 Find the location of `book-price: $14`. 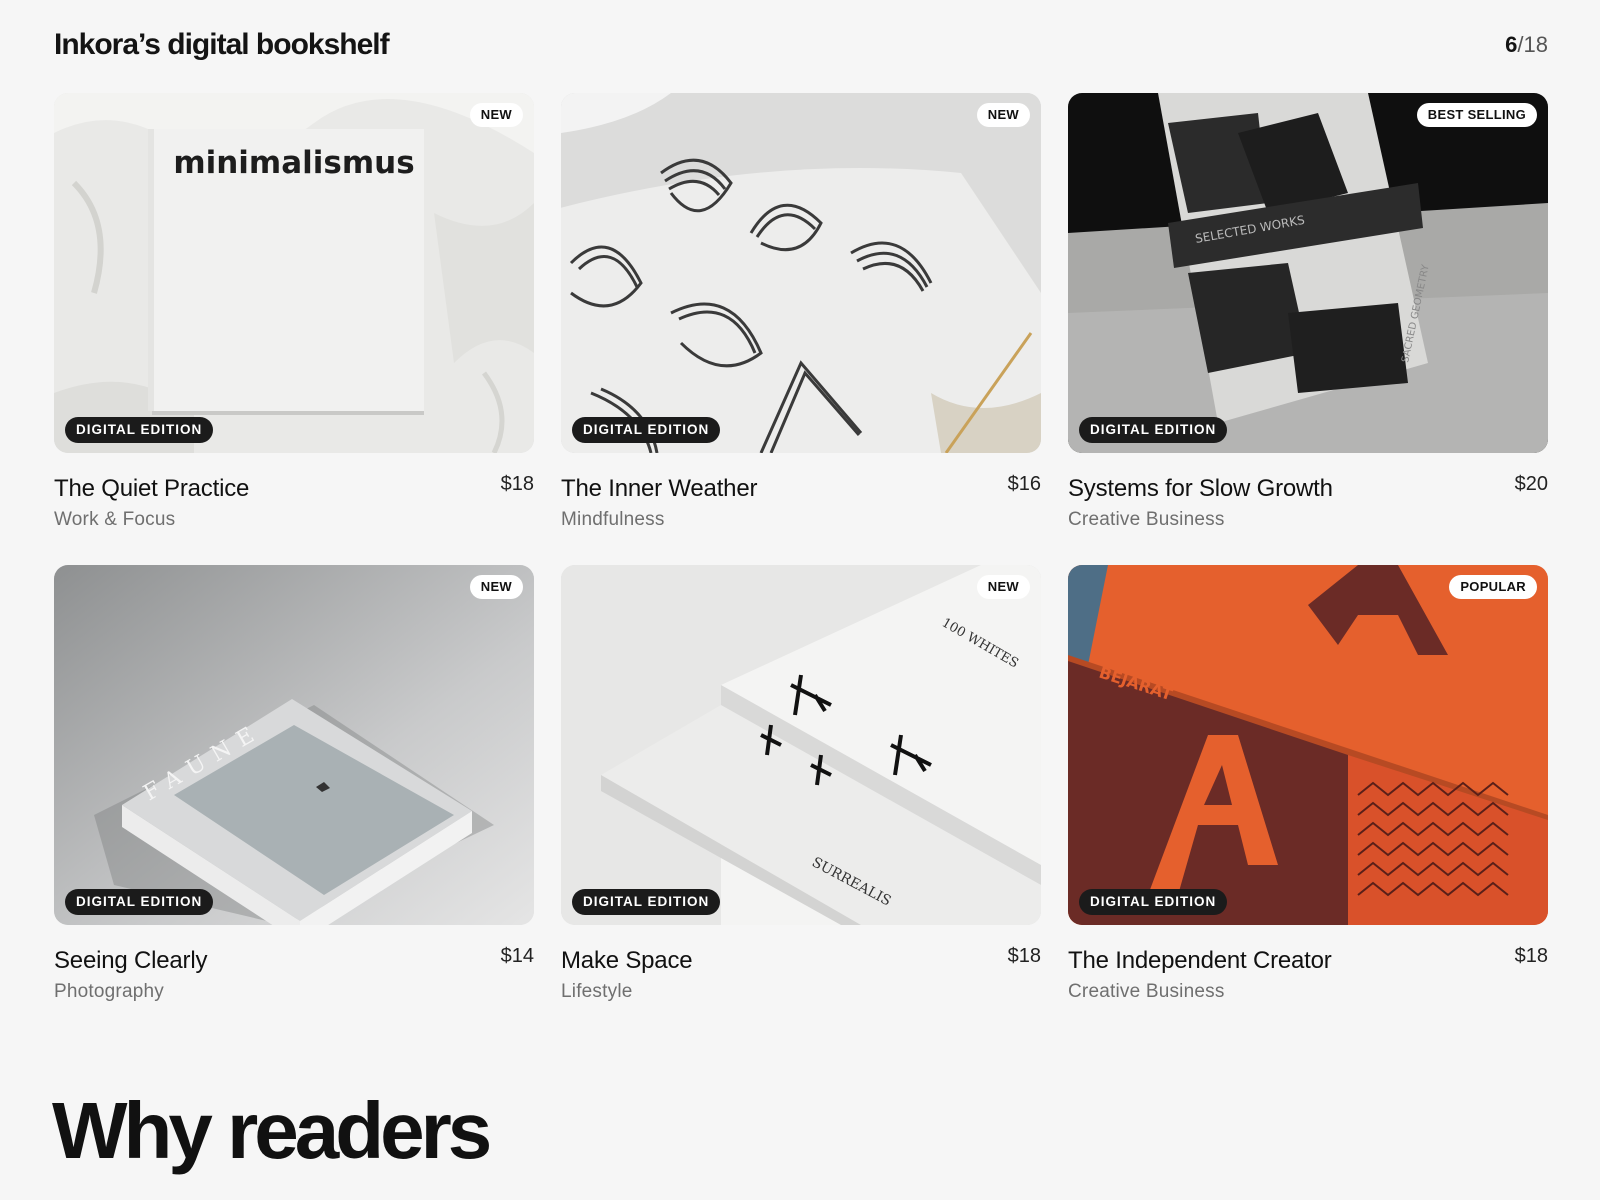

book-price: $14 is located at coordinates (517, 956).